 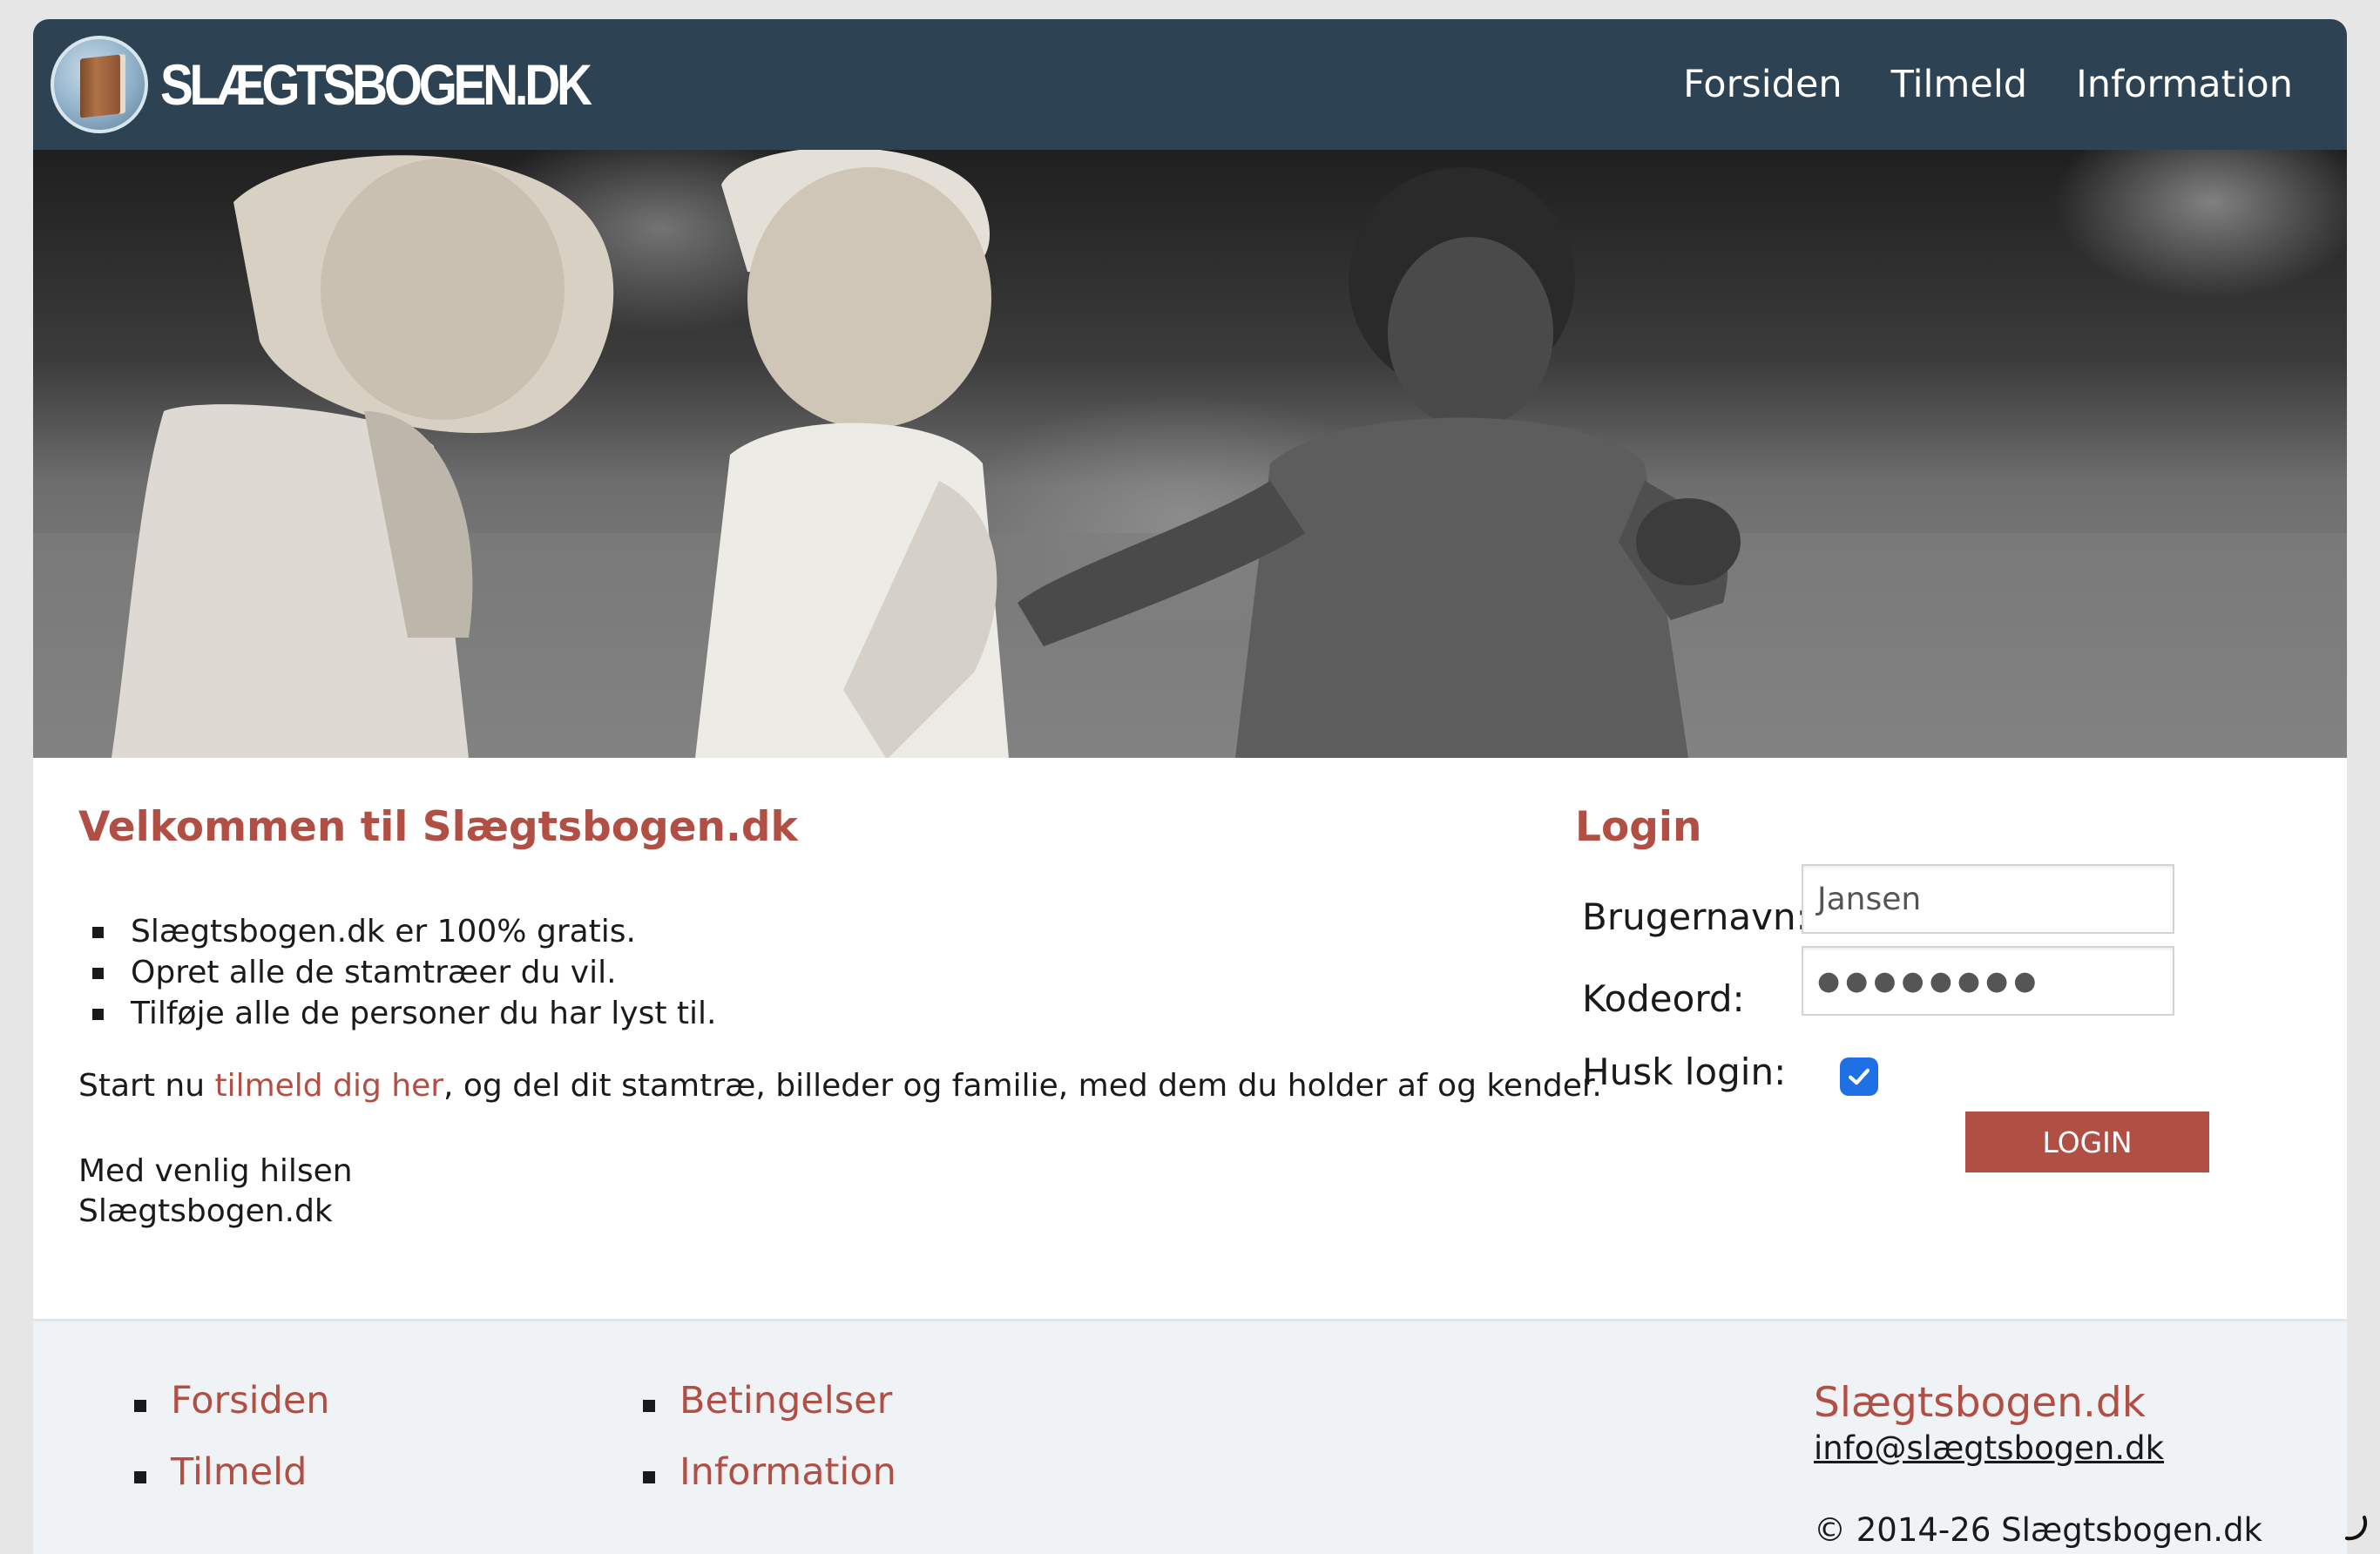 I want to click on username-input: Jansen, so click(x=1988, y=899).